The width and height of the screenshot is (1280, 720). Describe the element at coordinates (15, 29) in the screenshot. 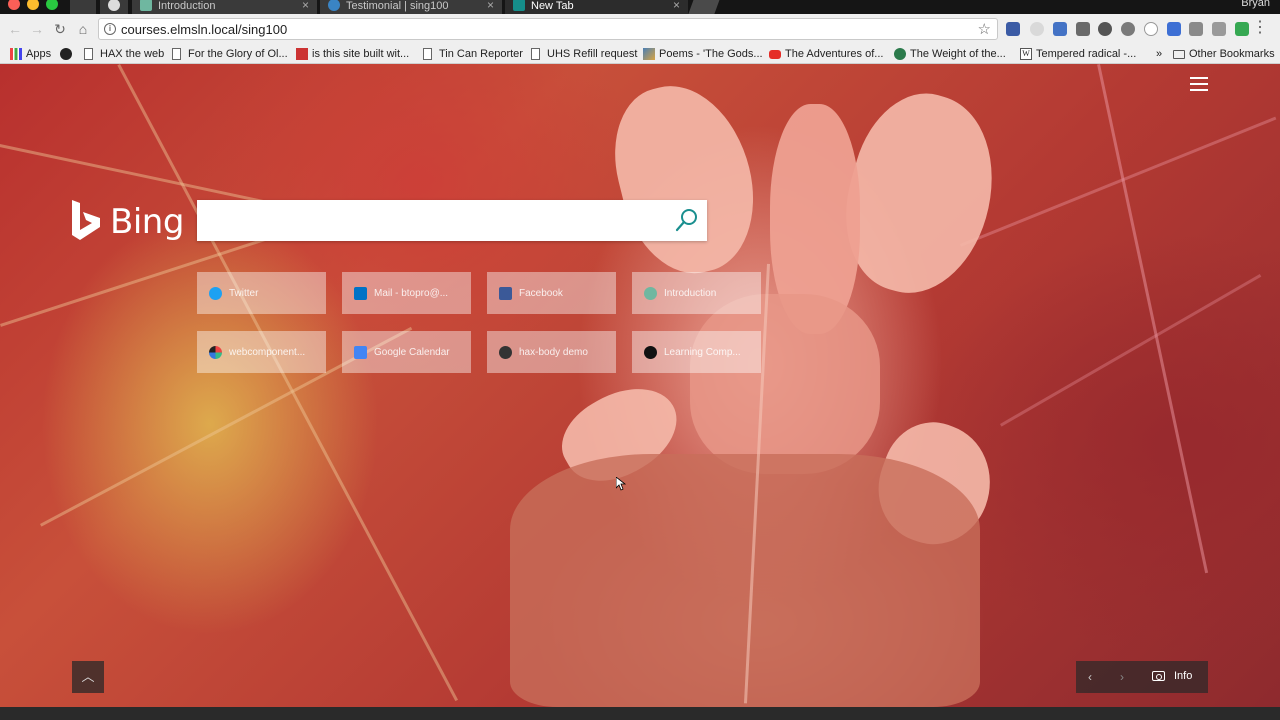

I see `back-arrow-icon: ←` at that location.